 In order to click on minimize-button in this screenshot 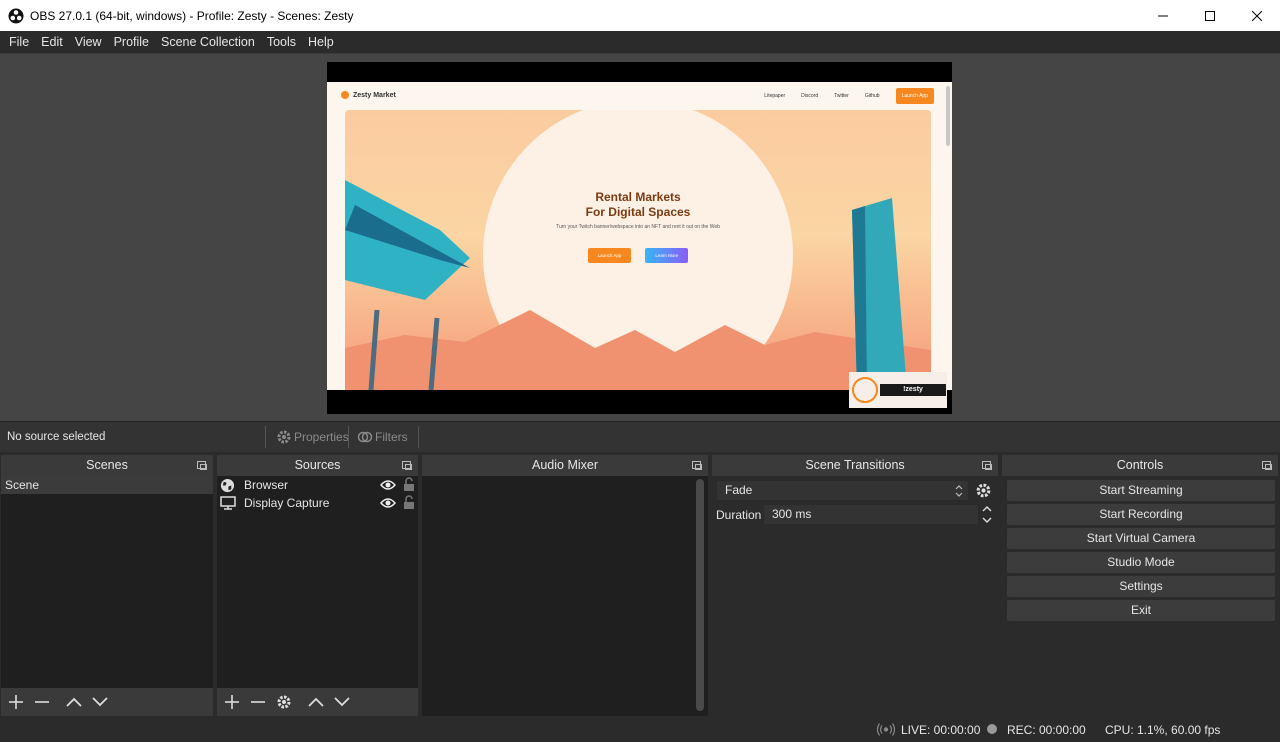, I will do `click(1162, 15)`.